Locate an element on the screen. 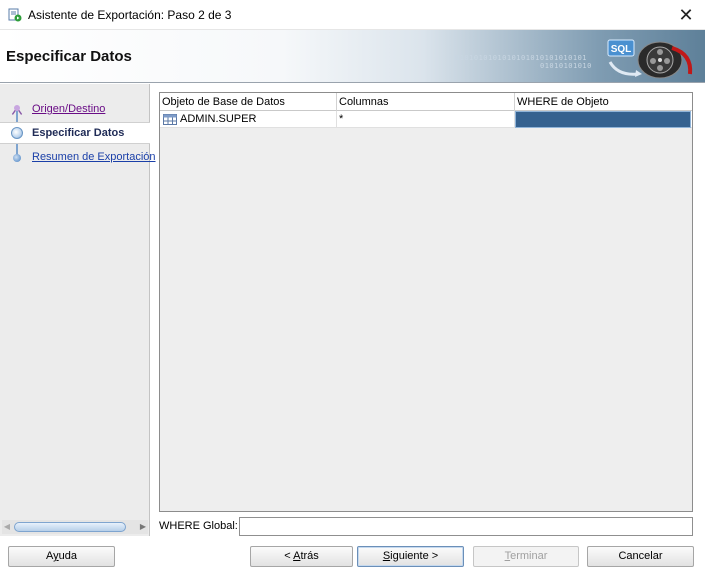 The height and width of the screenshot is (570, 705). next-button: Siguiente > is located at coordinates (410, 556).